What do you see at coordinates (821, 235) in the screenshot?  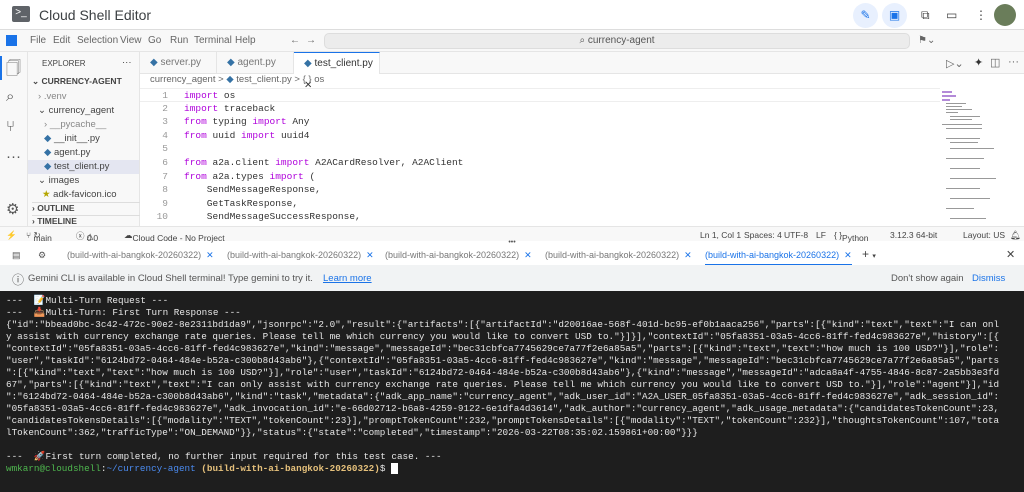 I see `eol: LF` at bounding box center [821, 235].